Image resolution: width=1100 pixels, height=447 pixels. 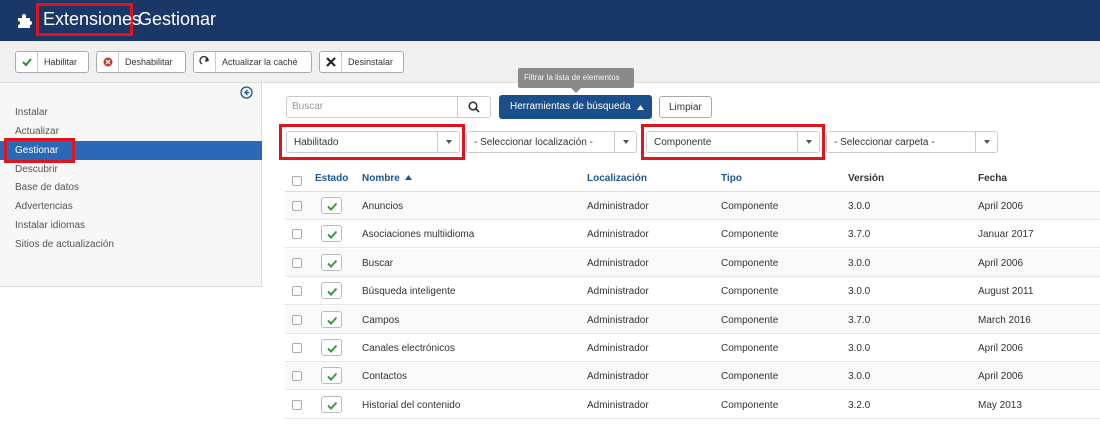 I want to click on refresh-cache-button: Actualizar la caché, so click(x=252, y=62).